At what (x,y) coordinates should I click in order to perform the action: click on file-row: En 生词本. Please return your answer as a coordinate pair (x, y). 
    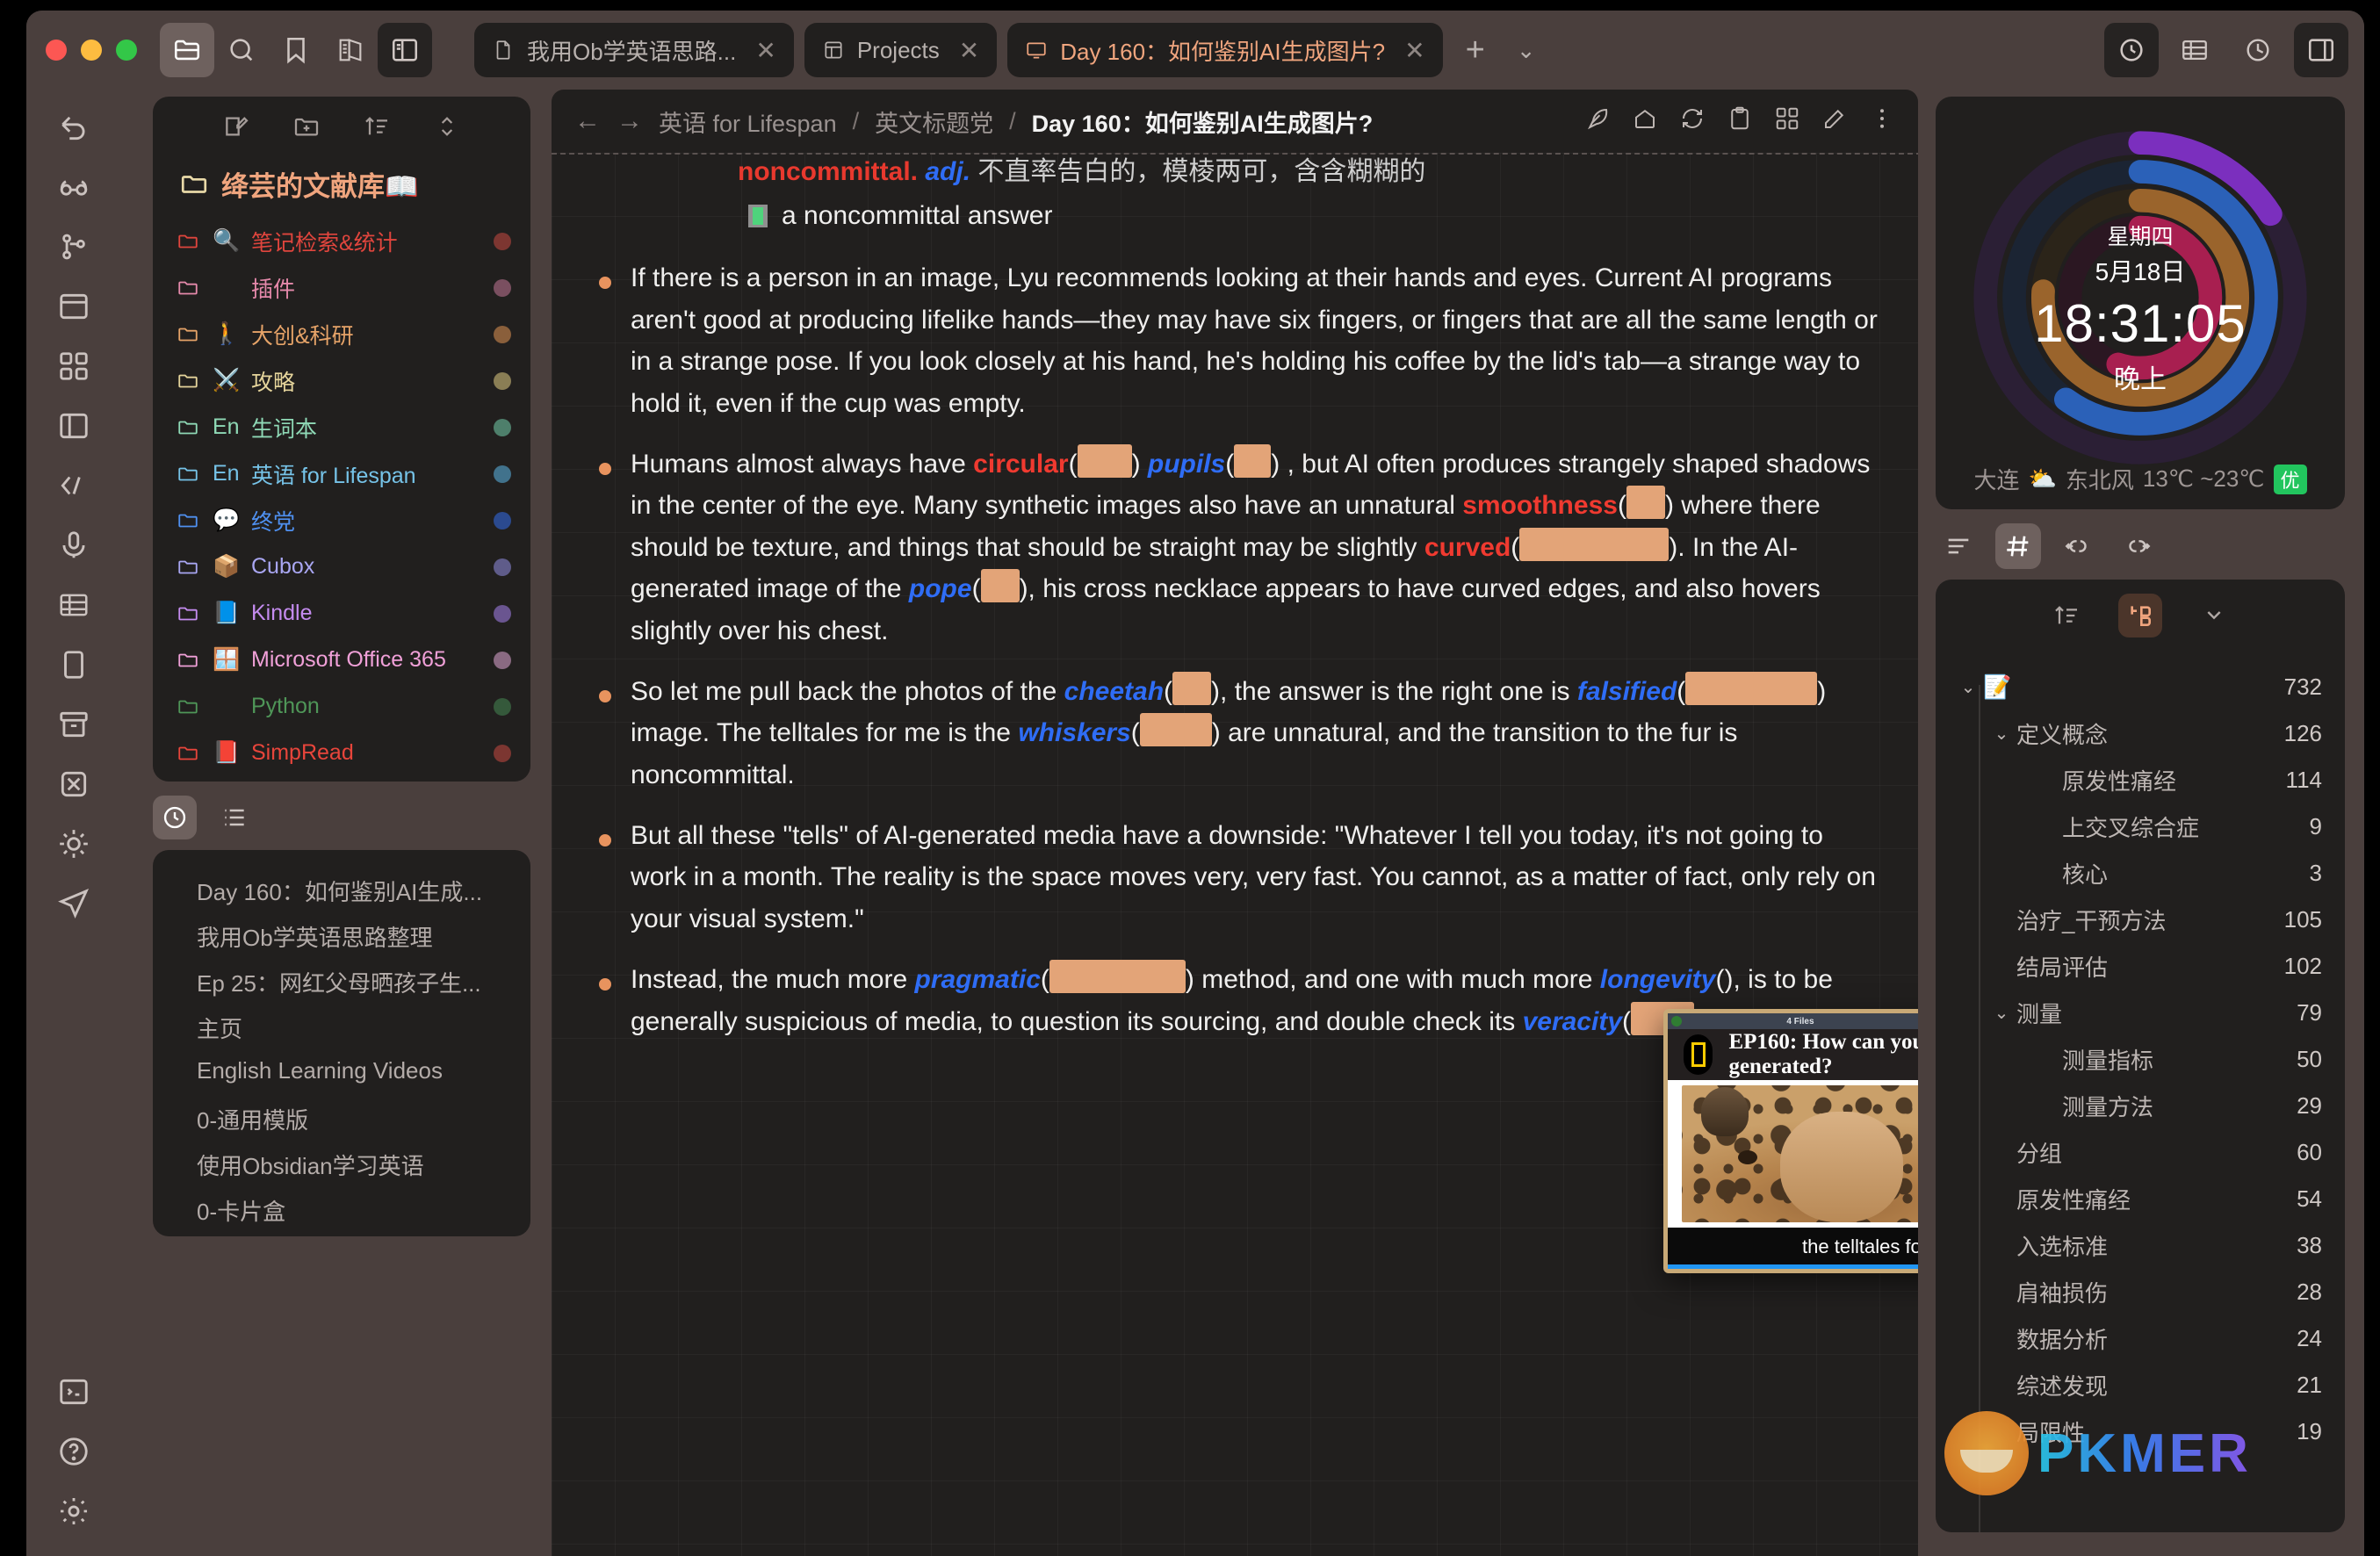
    Looking at the image, I should click on (341, 427).